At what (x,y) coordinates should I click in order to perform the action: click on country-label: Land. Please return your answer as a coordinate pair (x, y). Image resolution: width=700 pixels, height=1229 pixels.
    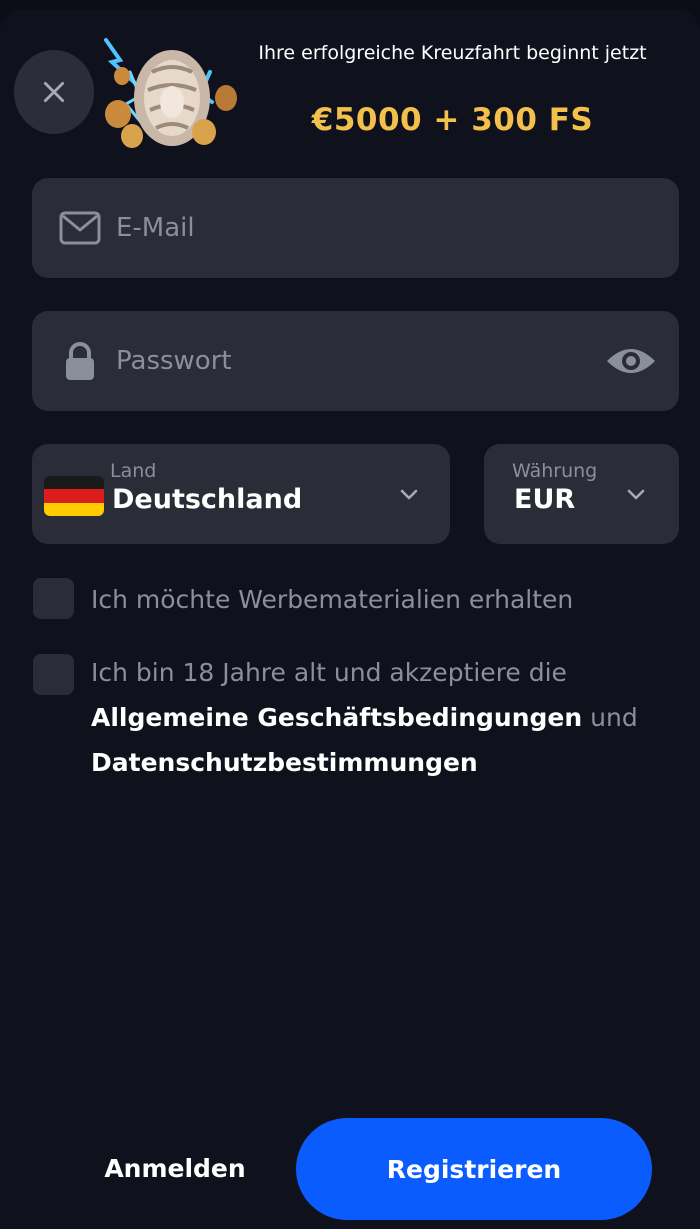
    Looking at the image, I should click on (133, 471).